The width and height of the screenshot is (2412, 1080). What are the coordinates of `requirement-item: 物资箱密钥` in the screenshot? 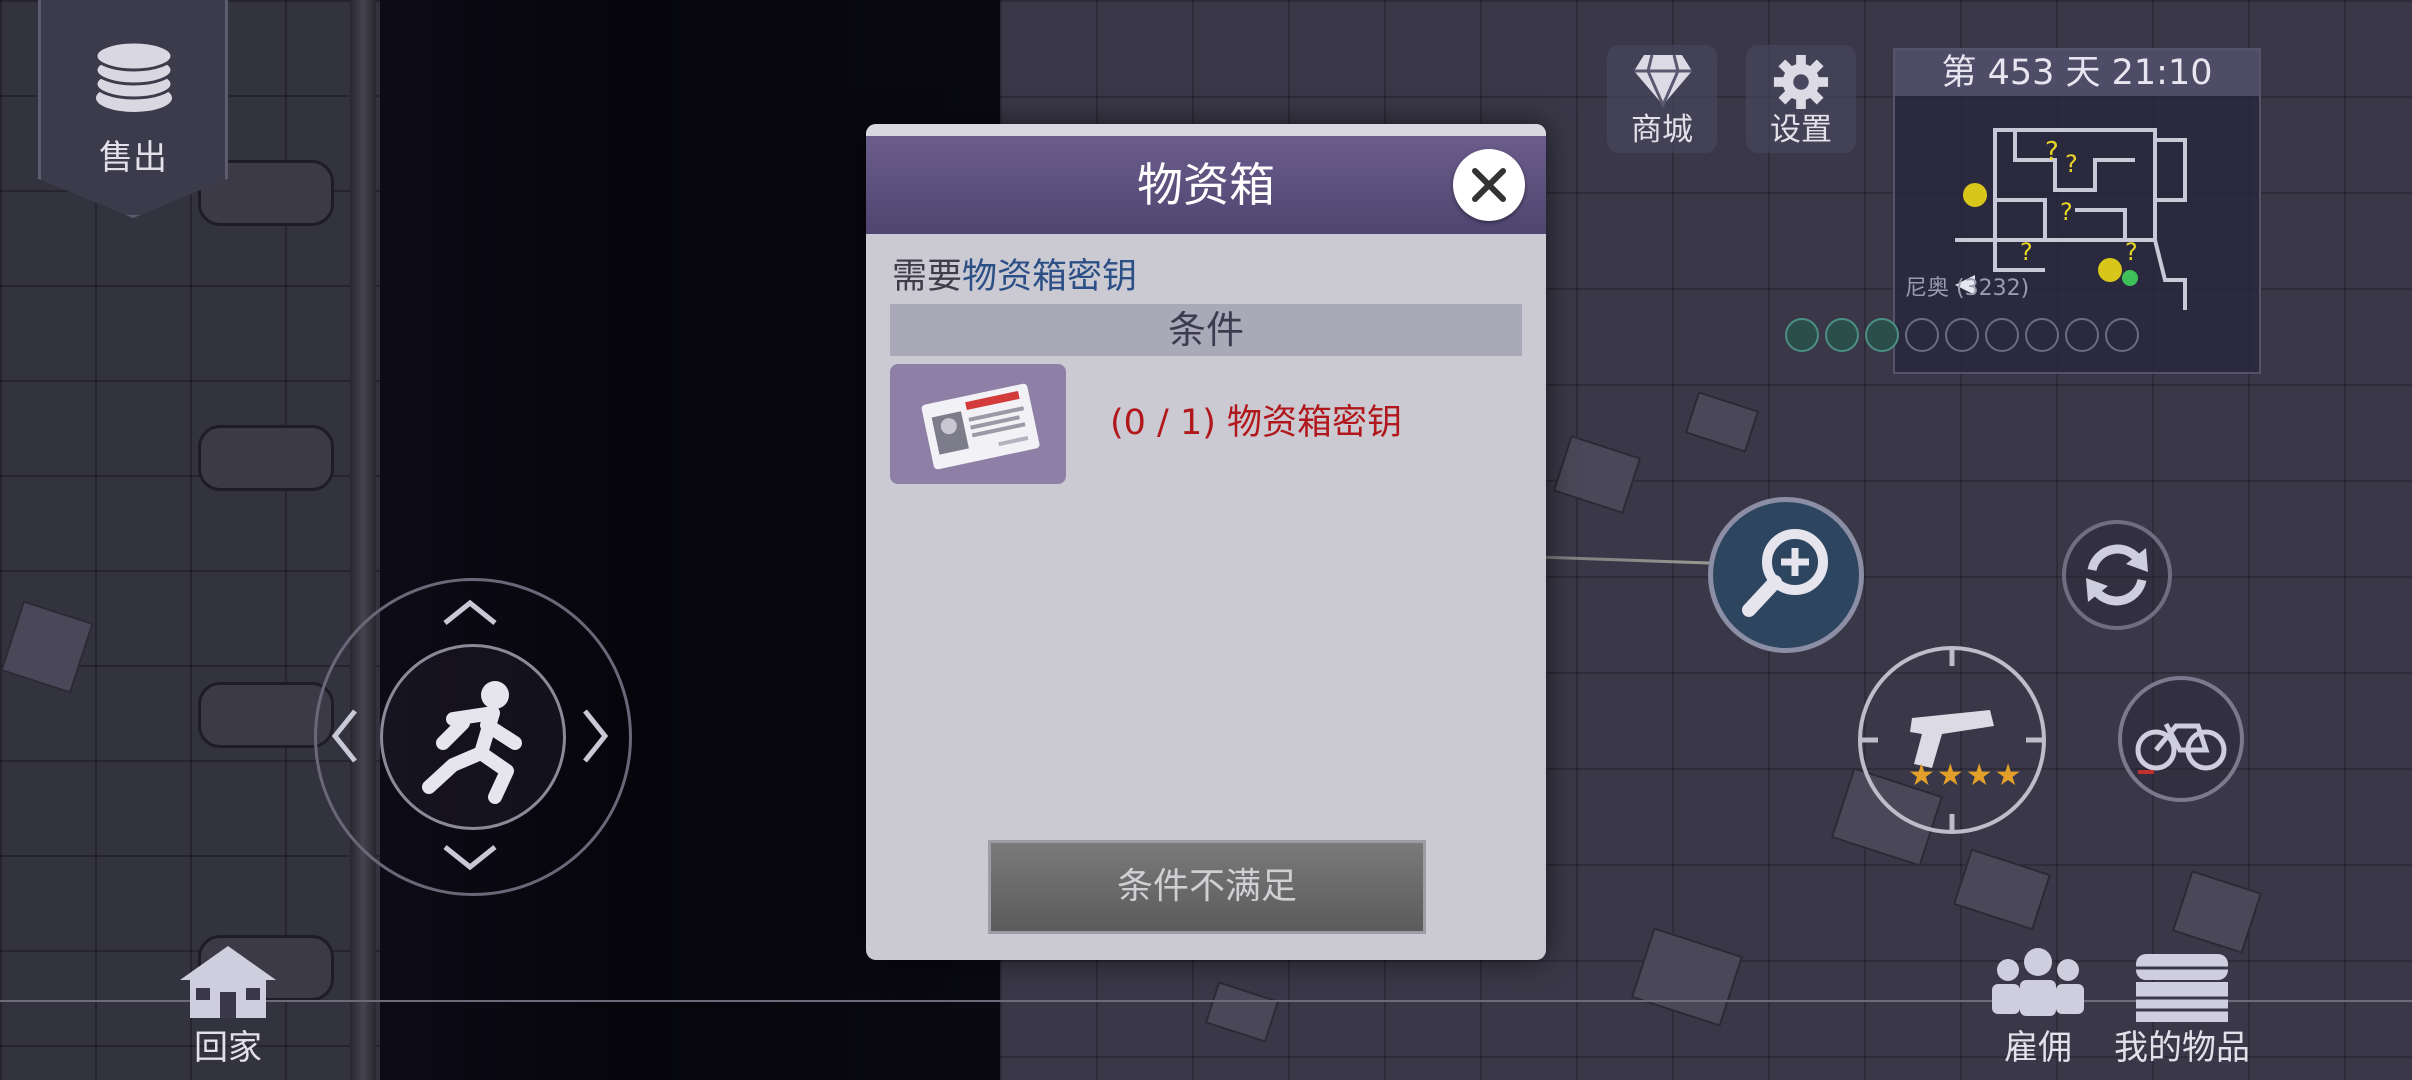 It's located at (1050, 277).